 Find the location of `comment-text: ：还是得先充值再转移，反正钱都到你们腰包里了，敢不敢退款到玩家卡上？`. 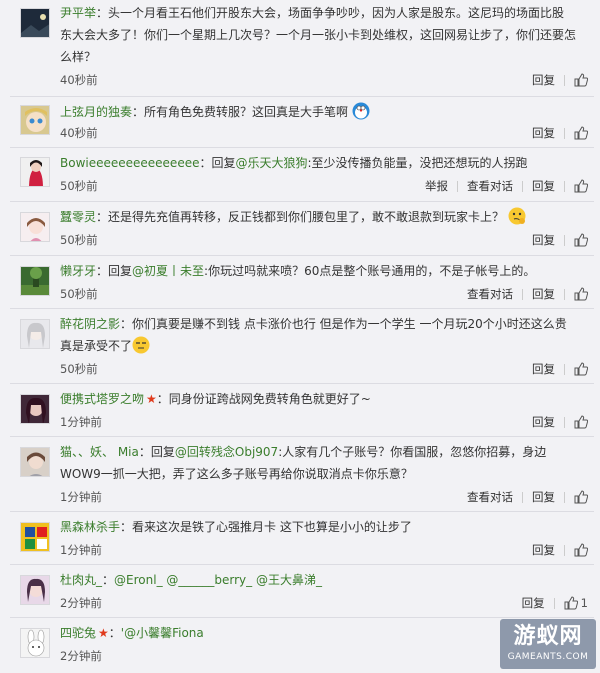

comment-text: ：还是得先充值再转移，反正钱都到你们腰包里了，敢不敢退款到玩家卡上？ is located at coordinates (300, 217).